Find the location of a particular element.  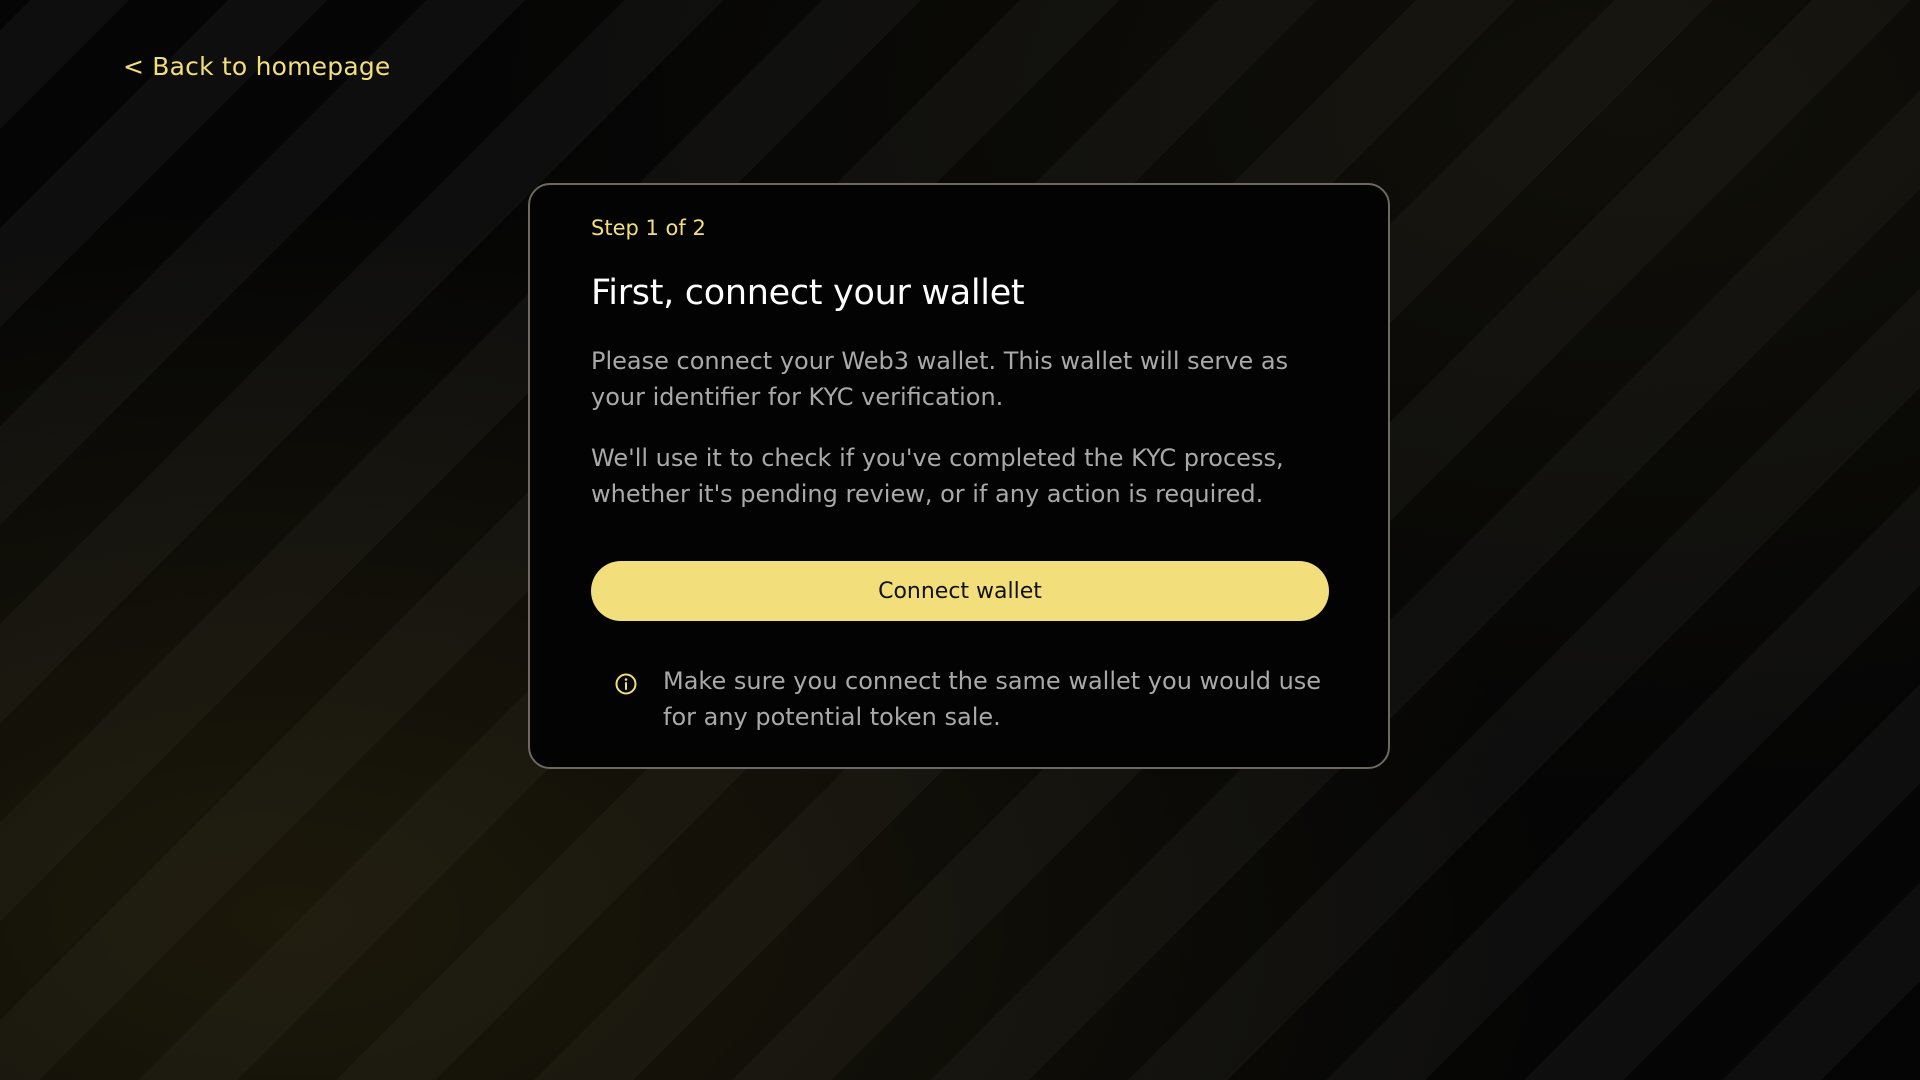

card-title: First, connect your wallet is located at coordinates (808, 293).